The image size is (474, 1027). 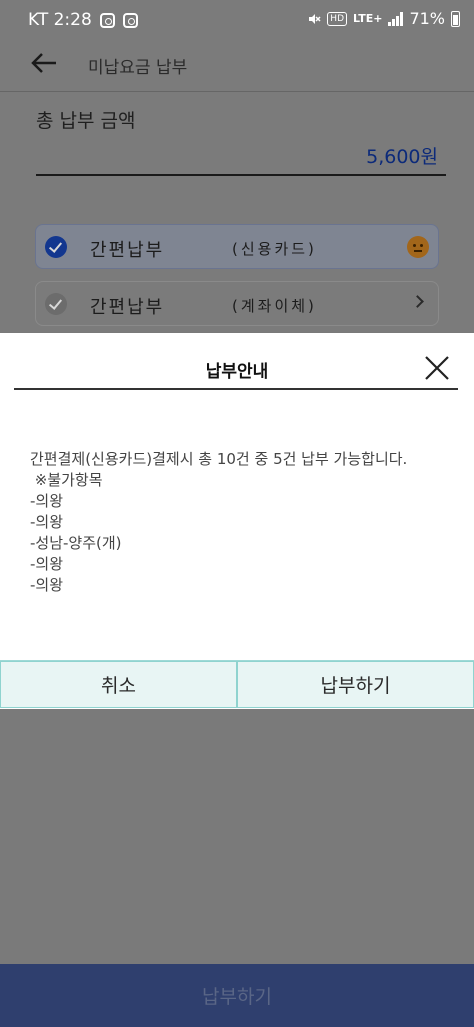 What do you see at coordinates (274, 306) in the screenshot?
I see `option-subtitle: (계좌이체)` at bounding box center [274, 306].